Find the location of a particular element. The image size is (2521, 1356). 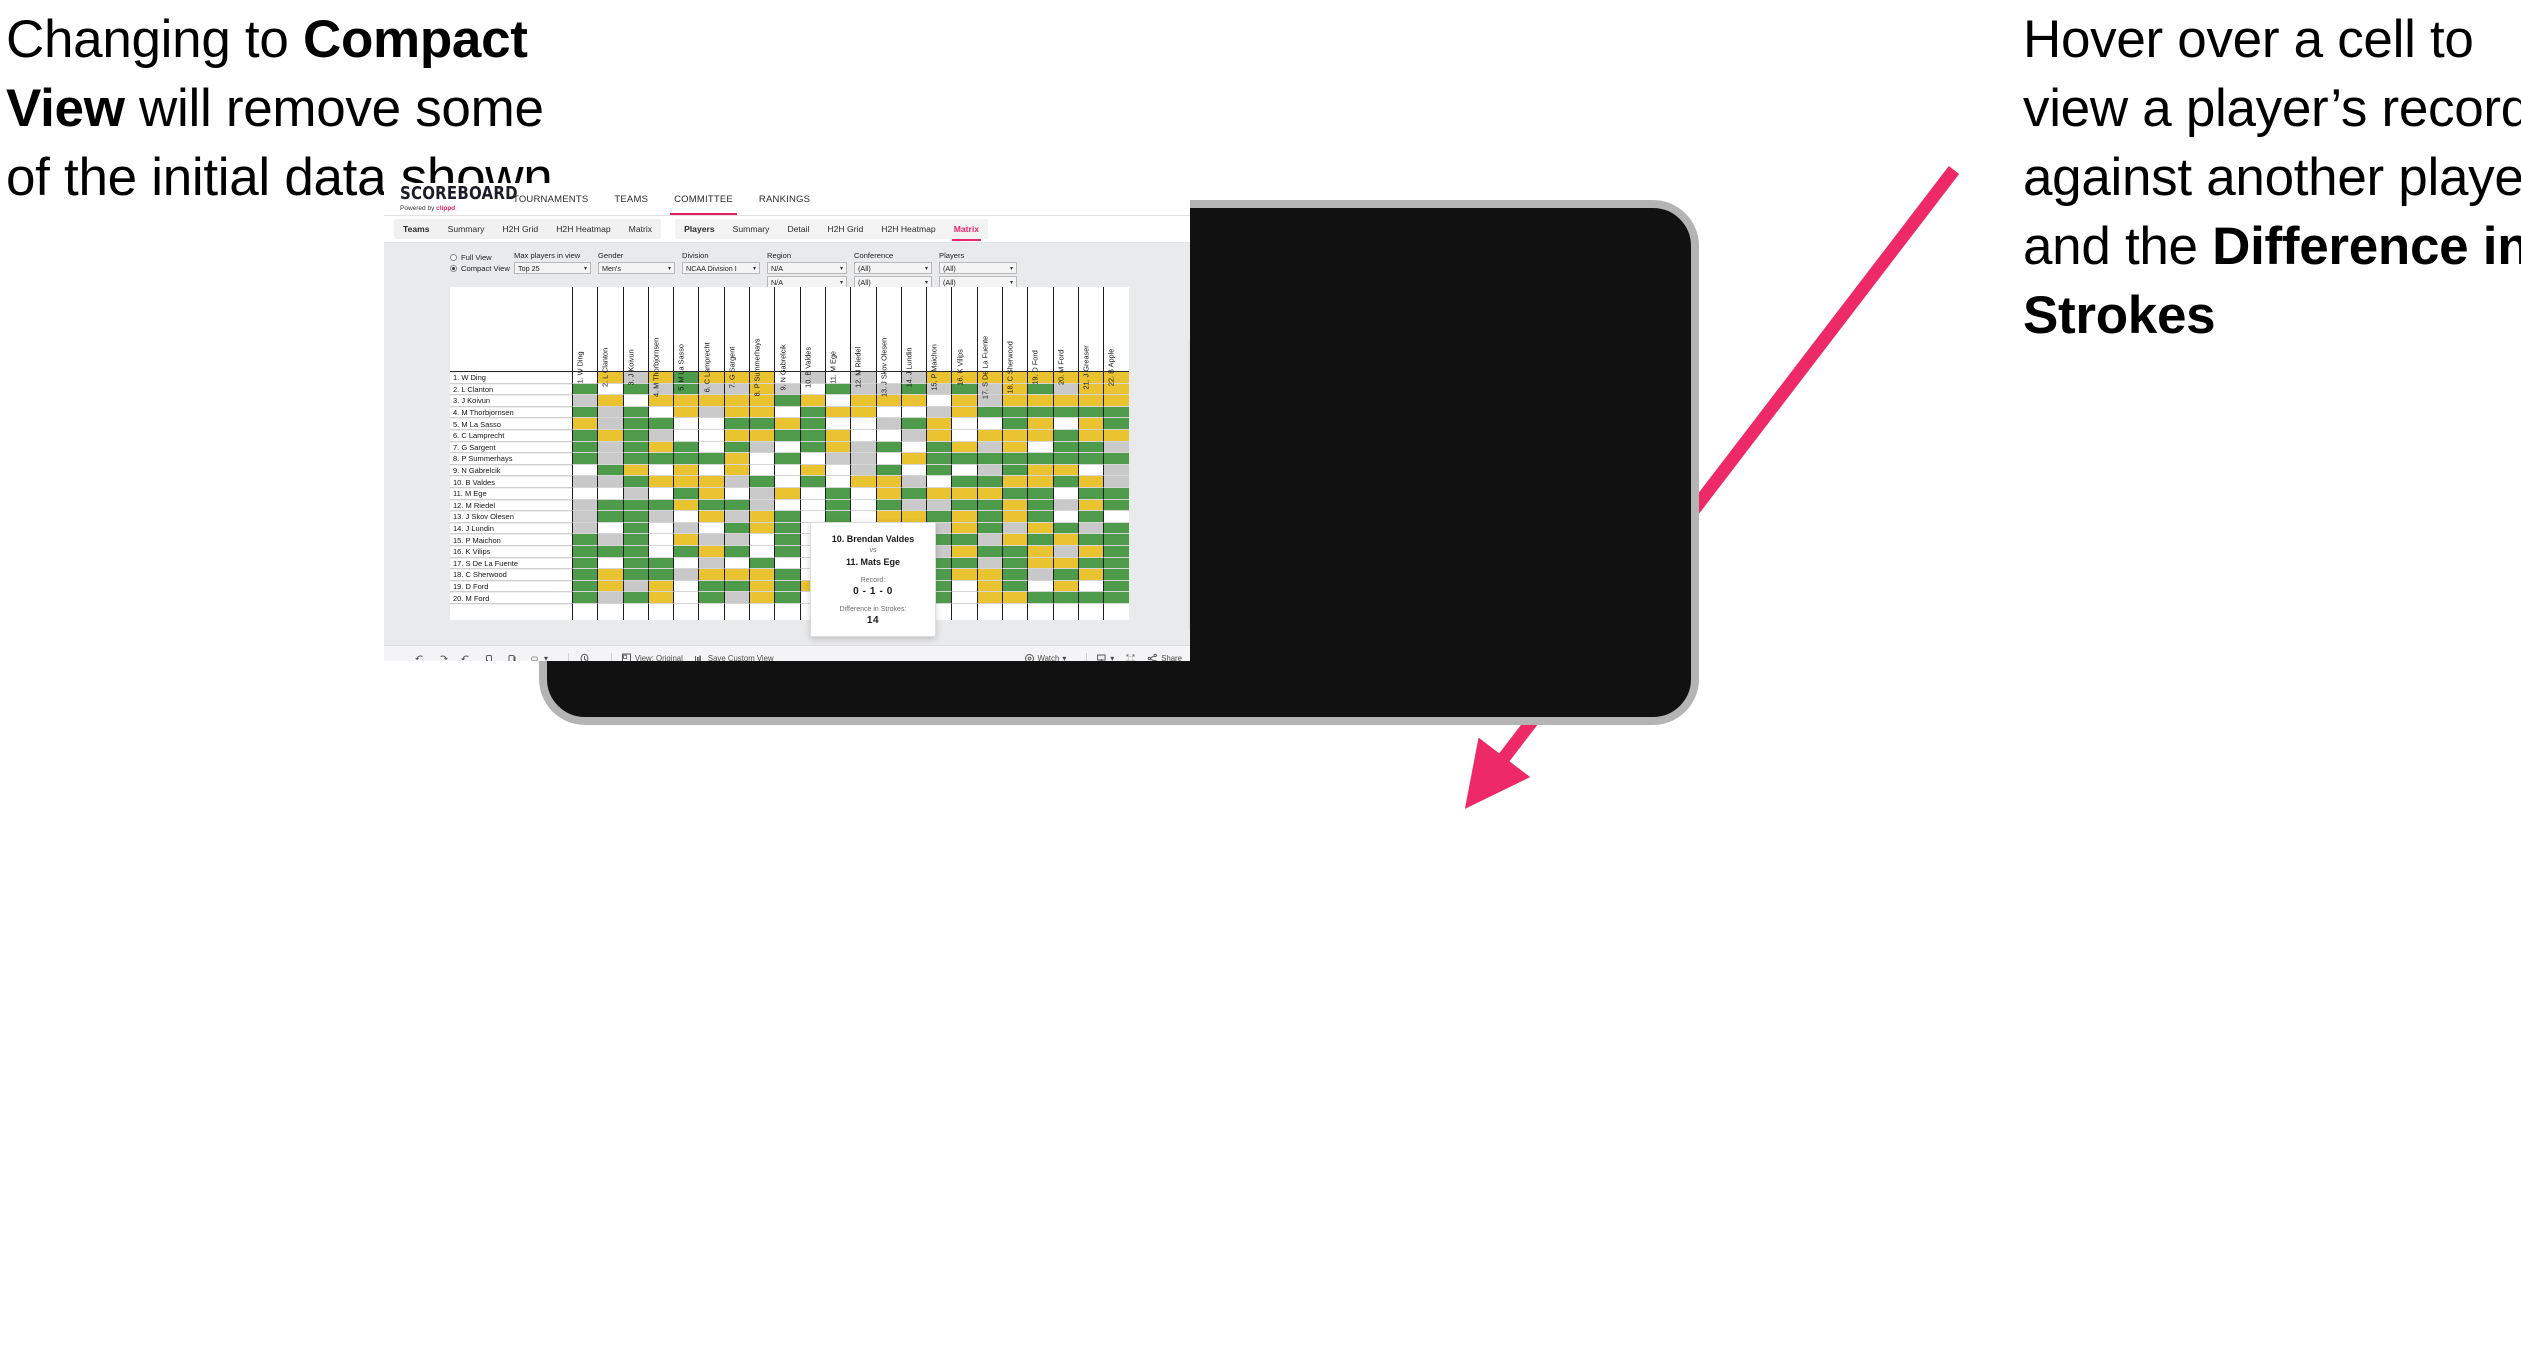

matrix-column-header: 2. L Clanton is located at coordinates (610, 337).